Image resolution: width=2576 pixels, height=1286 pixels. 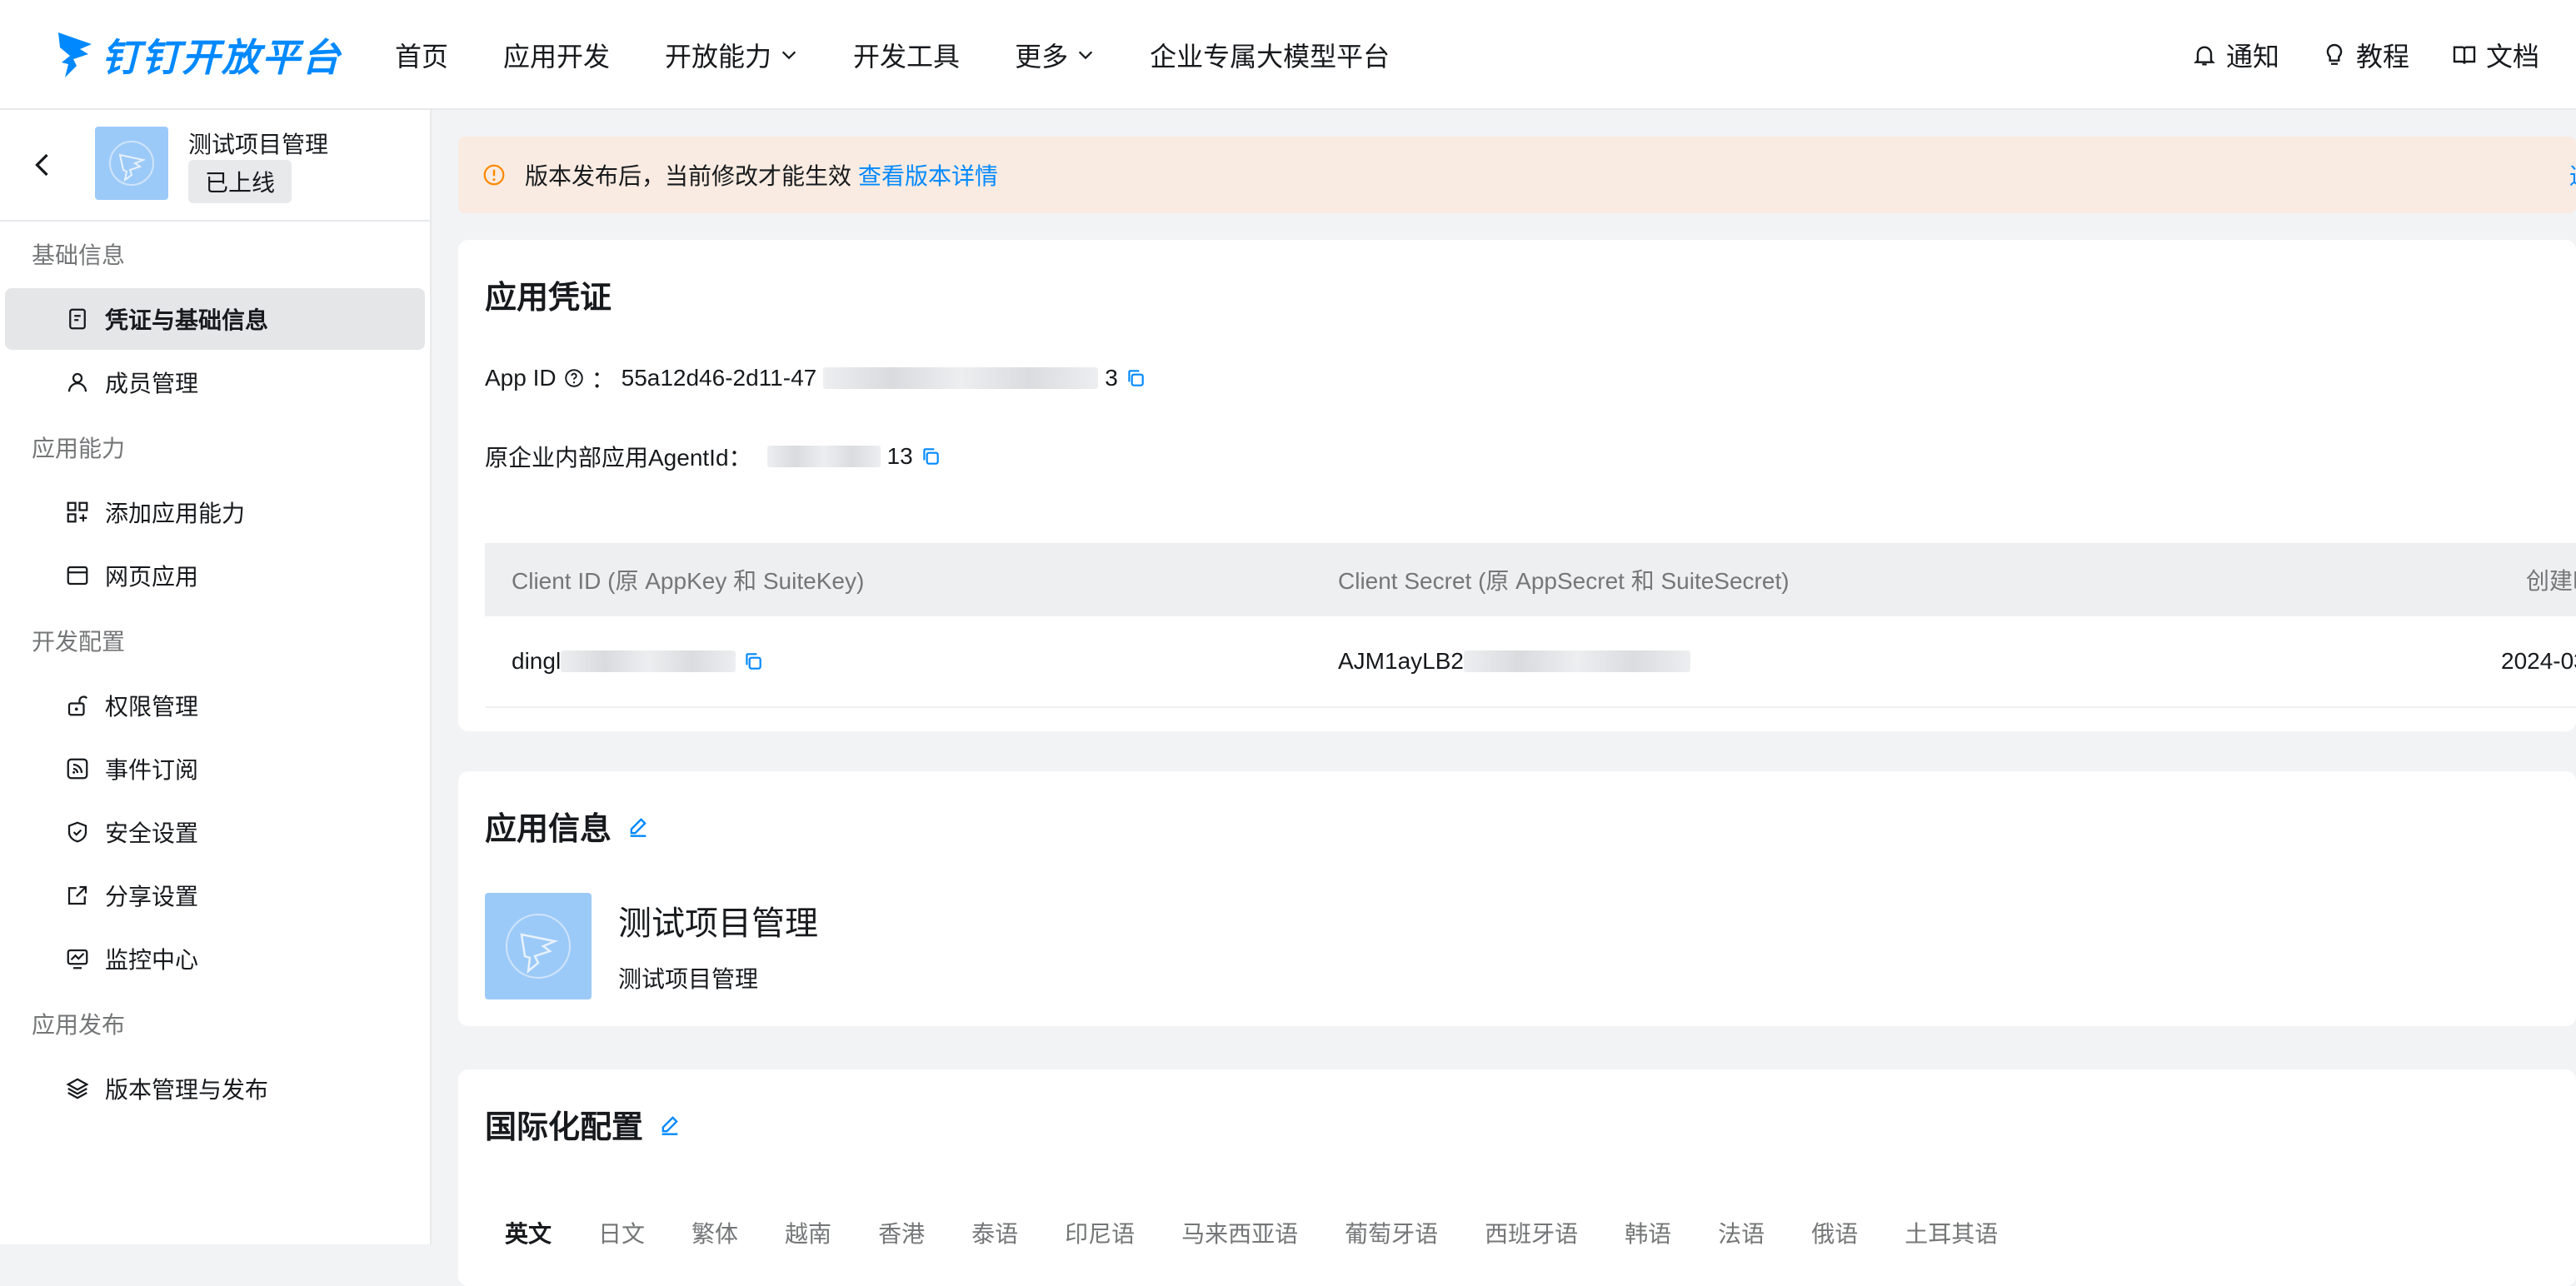 What do you see at coordinates (899, 456) in the screenshot?
I see `agent-id-suffix: 13` at bounding box center [899, 456].